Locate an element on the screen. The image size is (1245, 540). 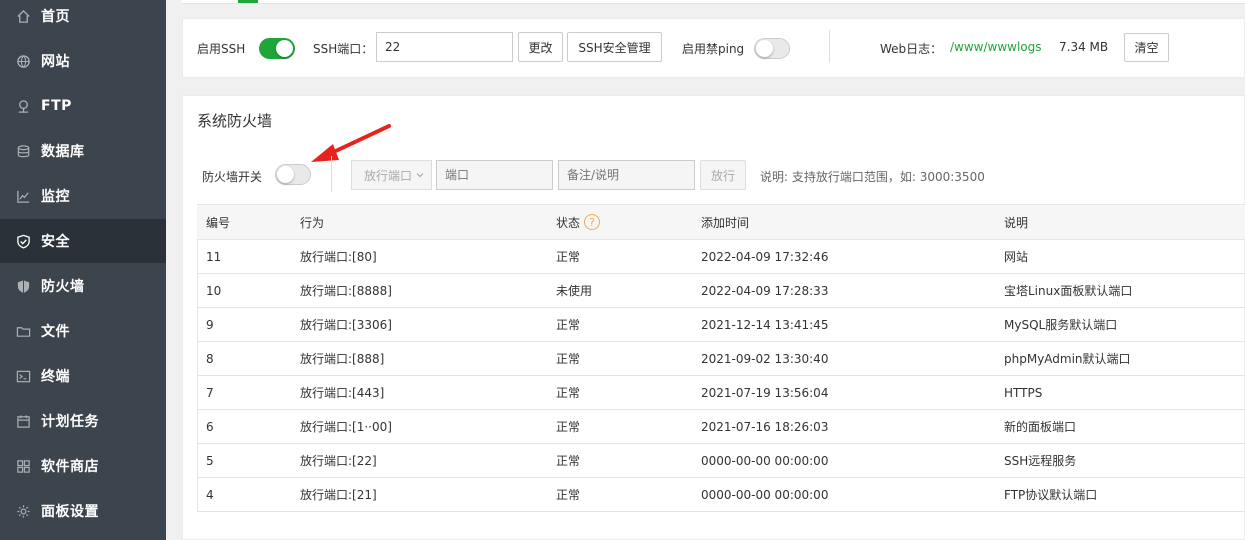
port-range-hint: 说明: 支持放行端口范围，如: 3000:3500 is located at coordinates (872, 177).